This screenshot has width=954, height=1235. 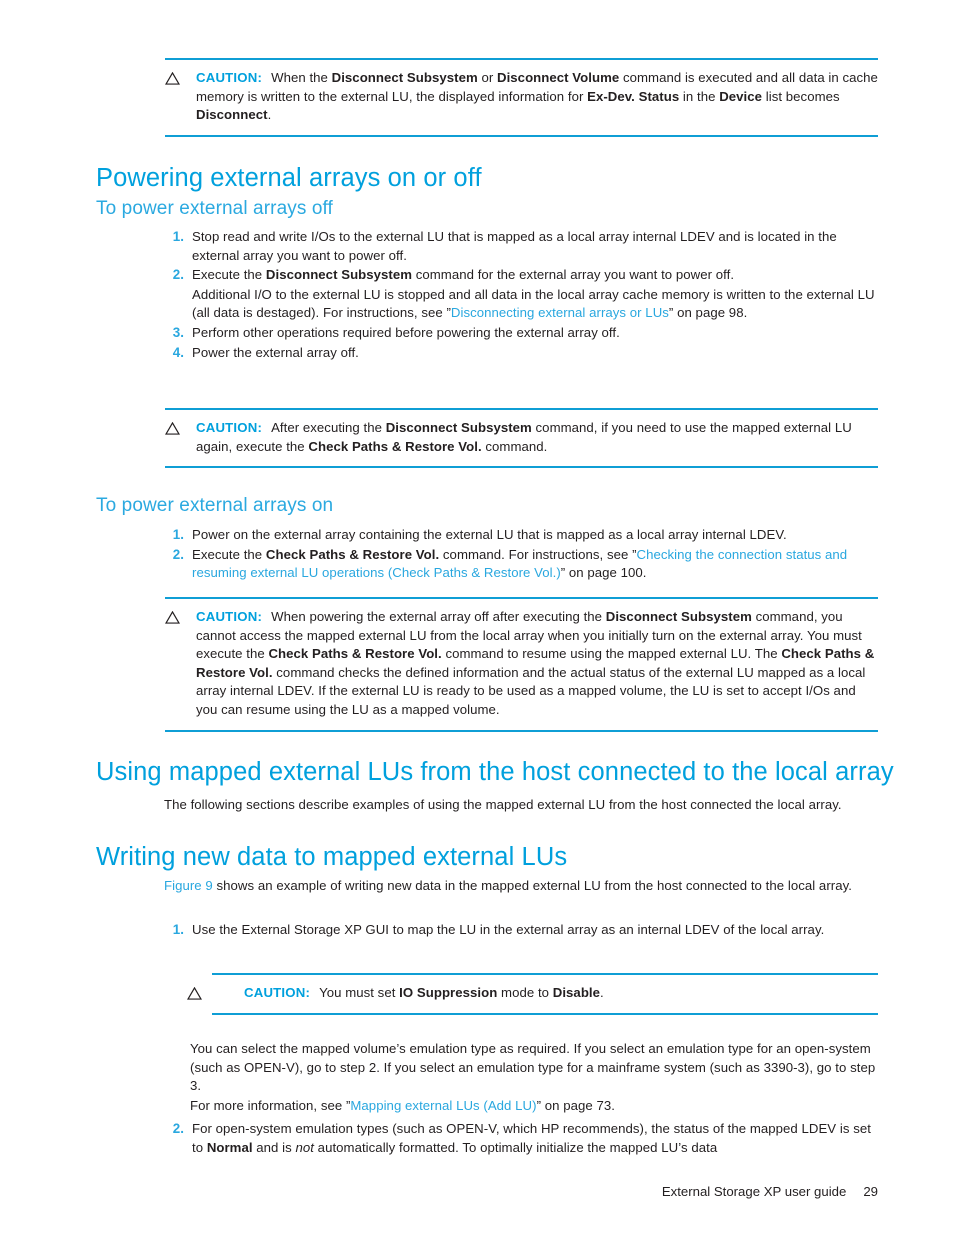 I want to click on caution-4-t3: ., so click(x=602, y=992).